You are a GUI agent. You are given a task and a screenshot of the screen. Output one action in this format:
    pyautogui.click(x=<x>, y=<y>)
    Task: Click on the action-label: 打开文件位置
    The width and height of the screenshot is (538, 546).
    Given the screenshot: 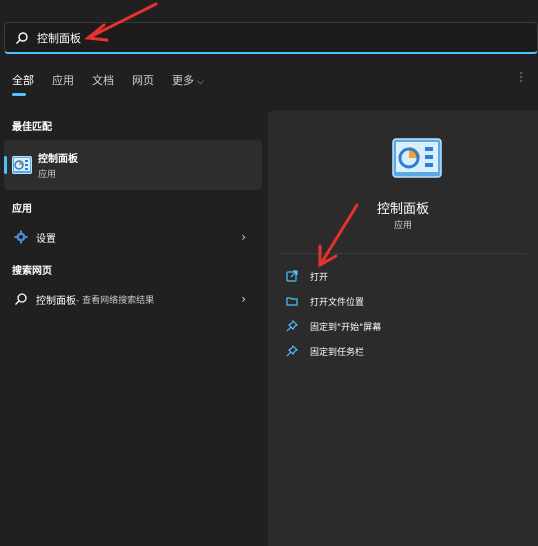 What is the action you would take?
    pyautogui.click(x=337, y=302)
    